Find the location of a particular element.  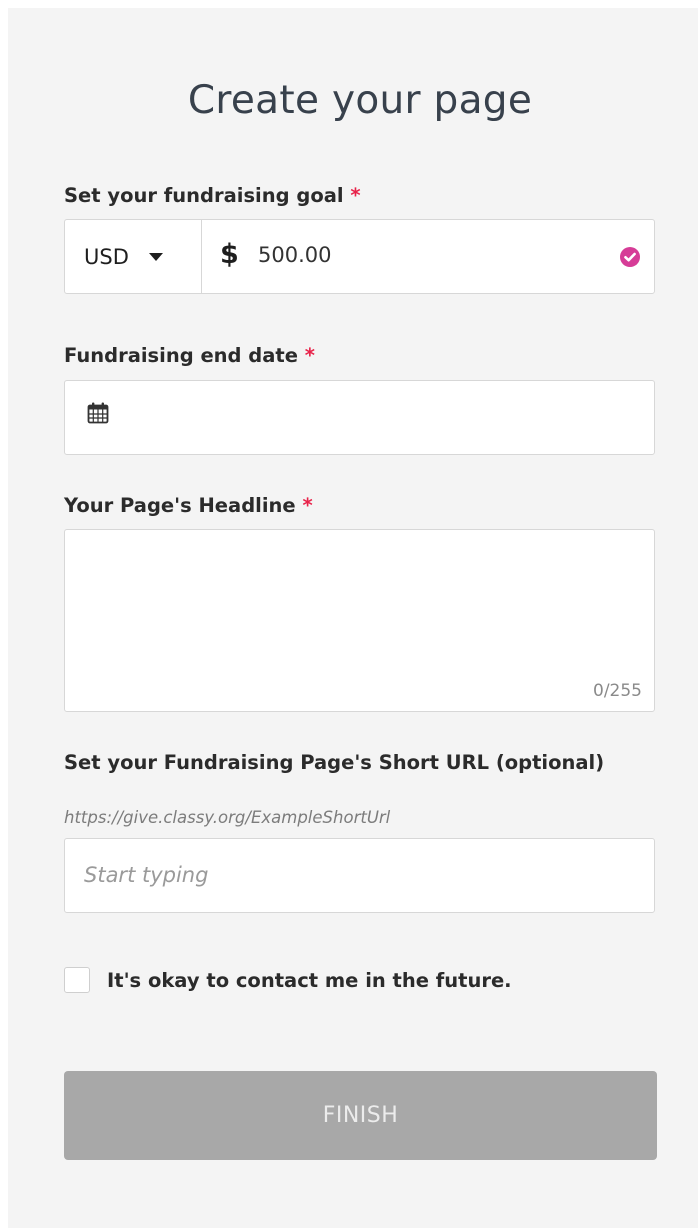

currency-select: USD is located at coordinates (133, 256).